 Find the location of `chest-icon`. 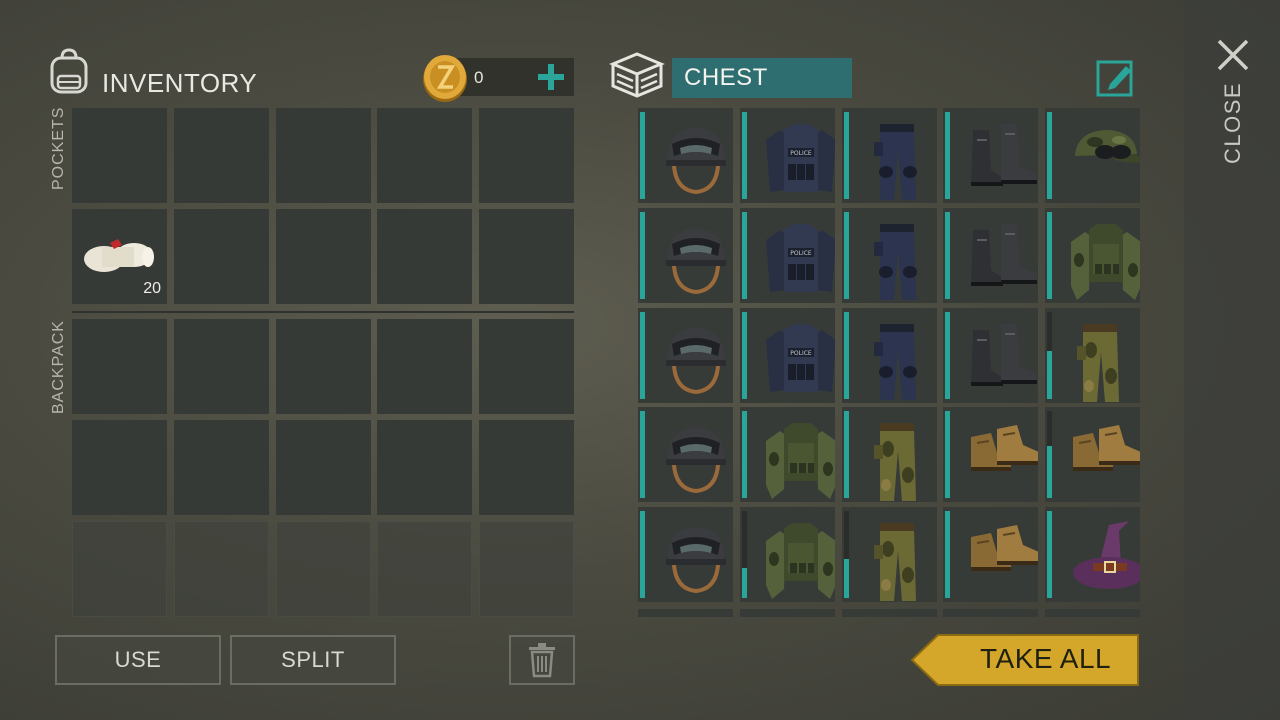

chest-icon is located at coordinates (637, 75).